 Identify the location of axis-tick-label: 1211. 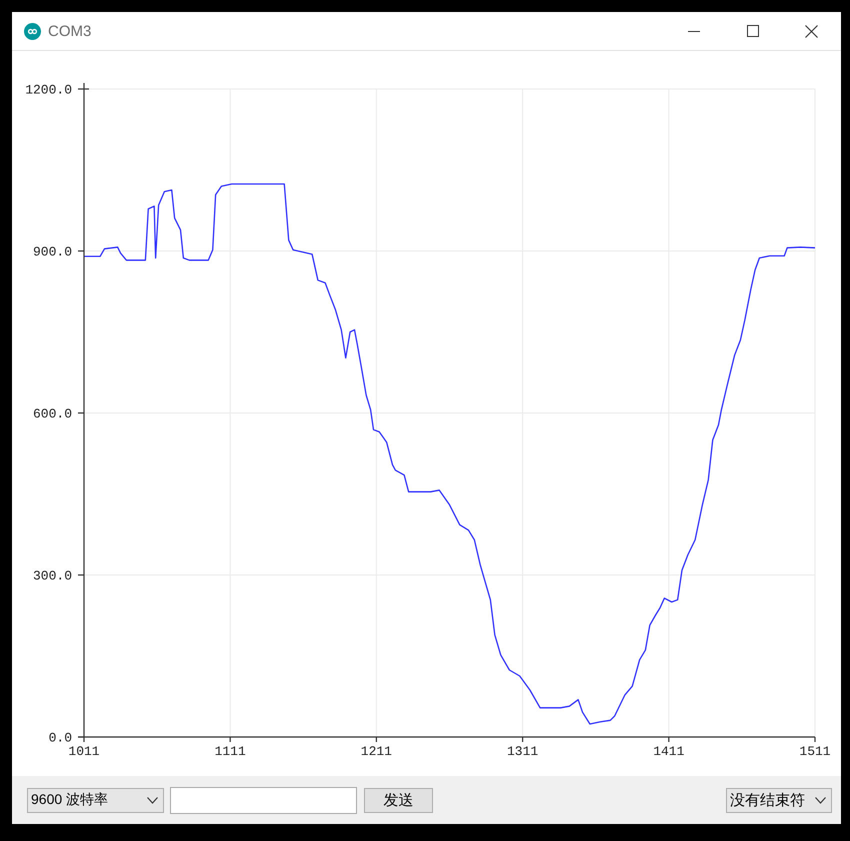
(376, 751).